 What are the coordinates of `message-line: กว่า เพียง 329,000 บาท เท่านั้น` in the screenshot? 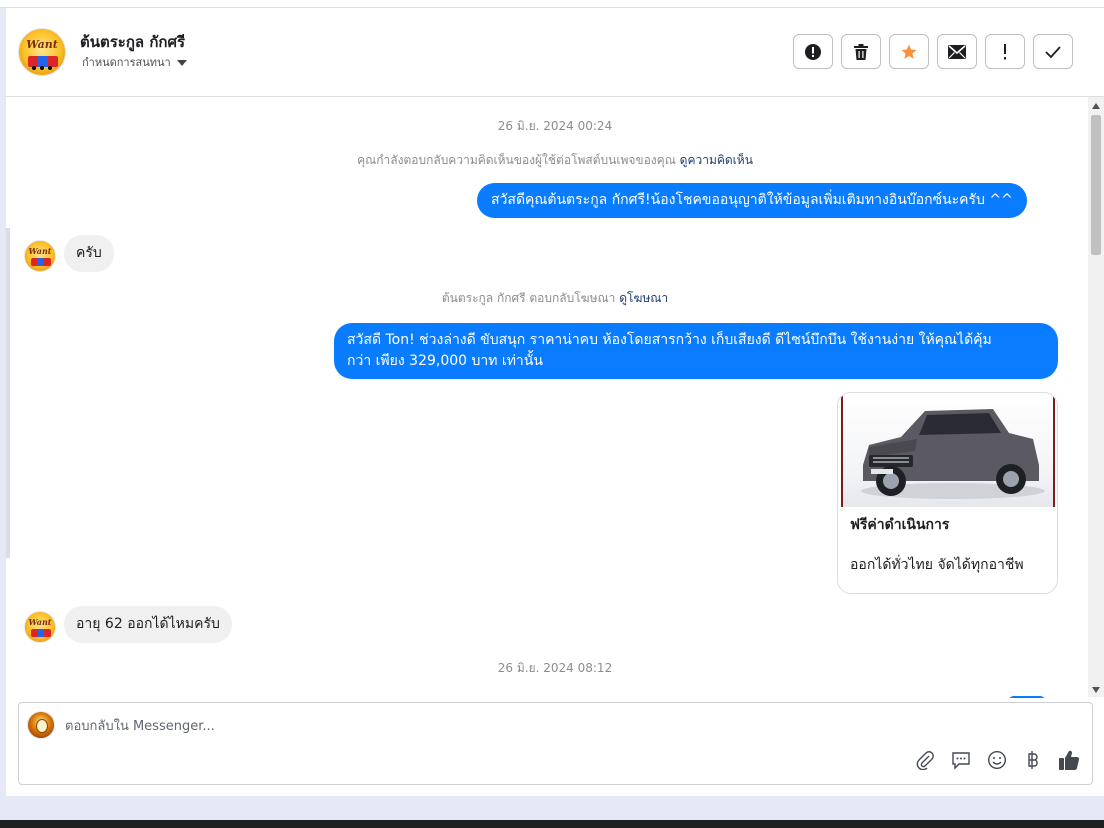 It's located at (445, 361).